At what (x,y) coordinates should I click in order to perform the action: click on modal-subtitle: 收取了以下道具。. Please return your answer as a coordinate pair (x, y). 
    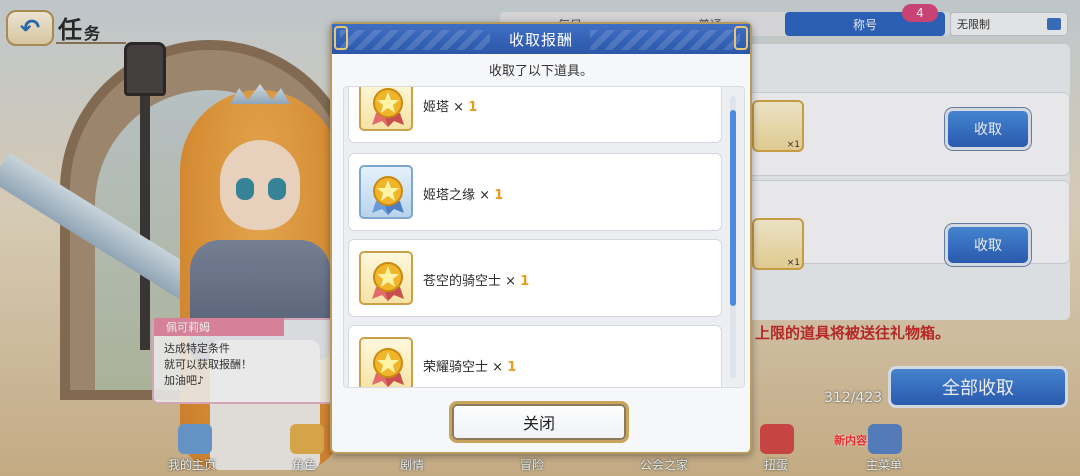
    Looking at the image, I should click on (540, 71).